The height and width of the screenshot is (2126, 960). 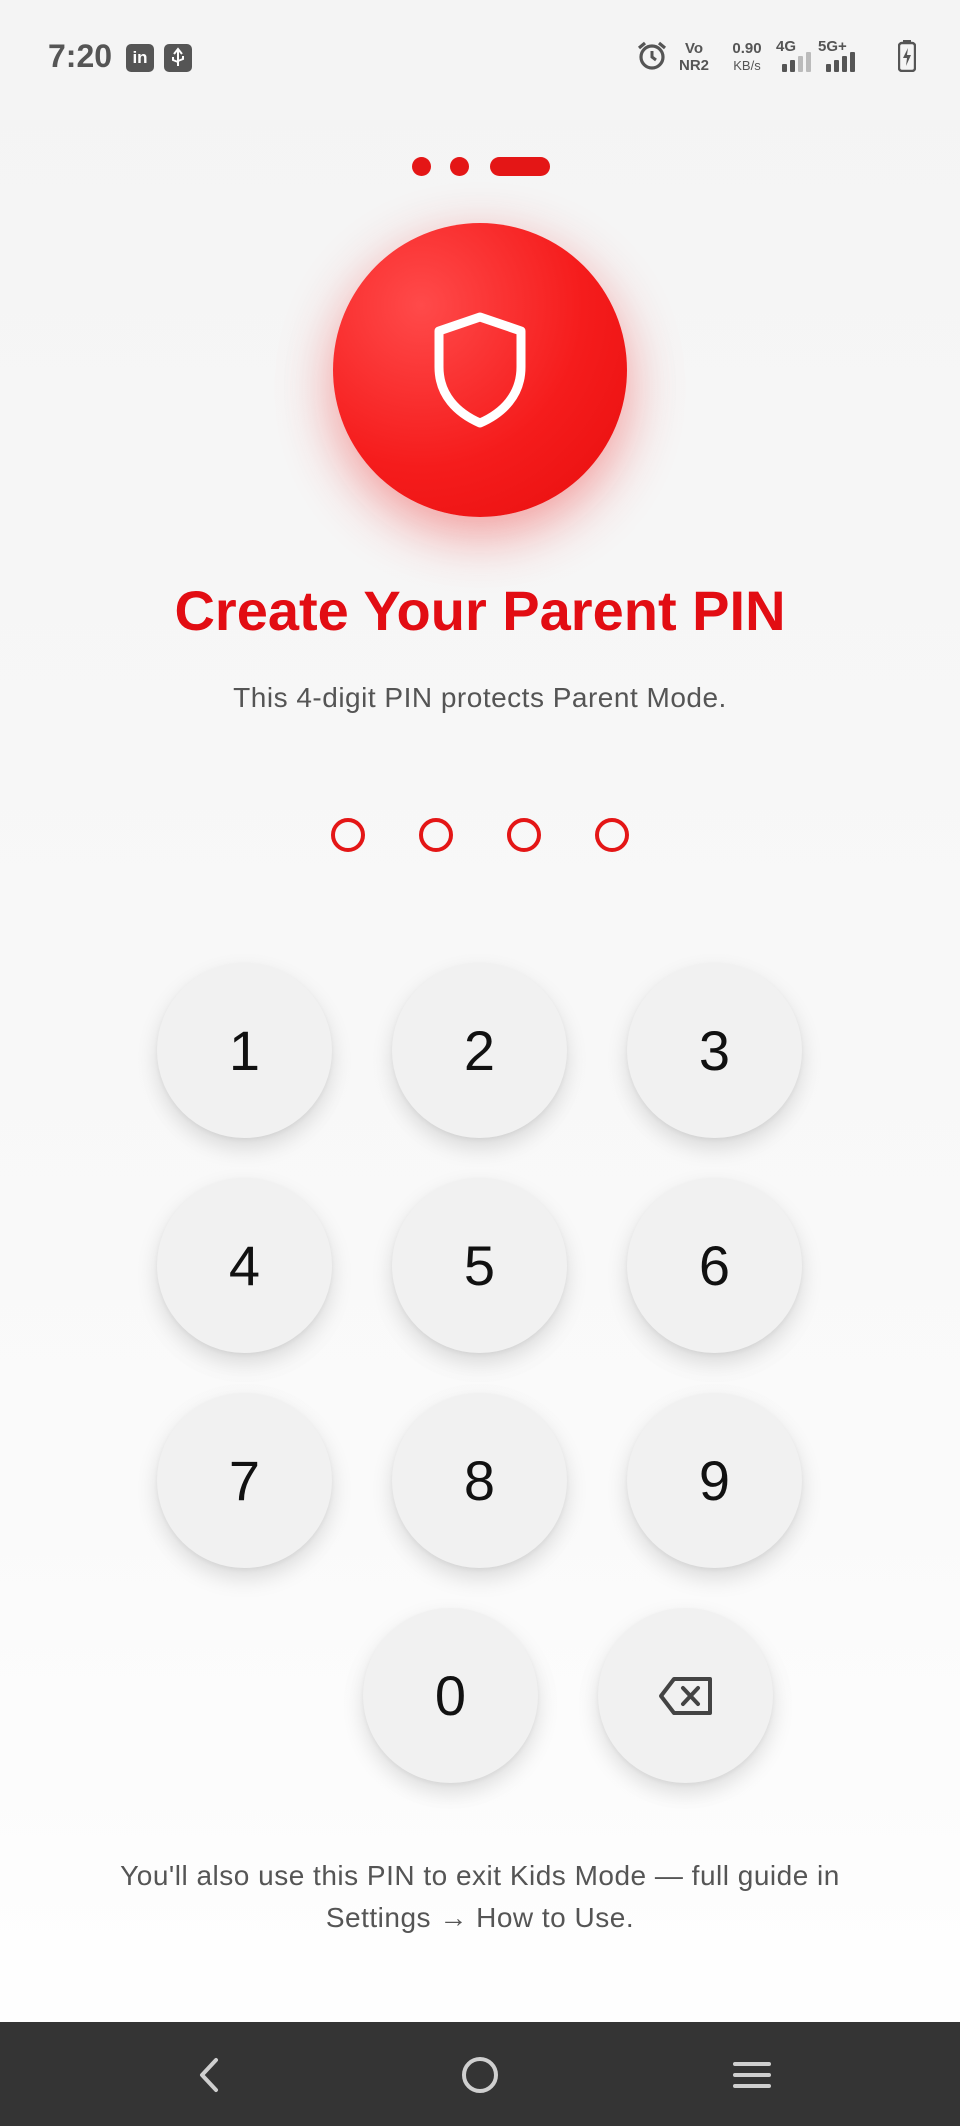 I want to click on recents-menu-icon, so click(x=752, y=2075).